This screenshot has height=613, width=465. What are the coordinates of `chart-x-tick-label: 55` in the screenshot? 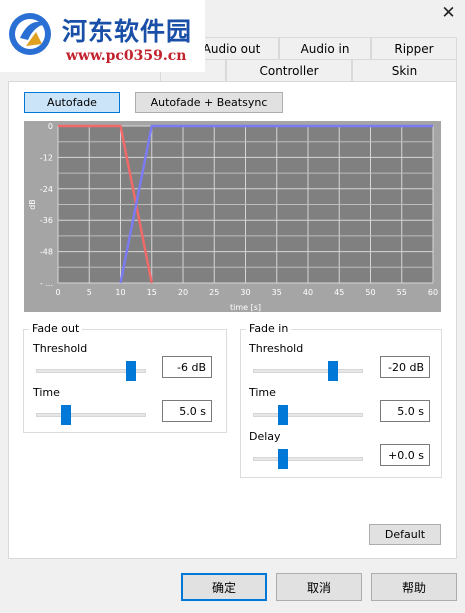 It's located at (402, 292).